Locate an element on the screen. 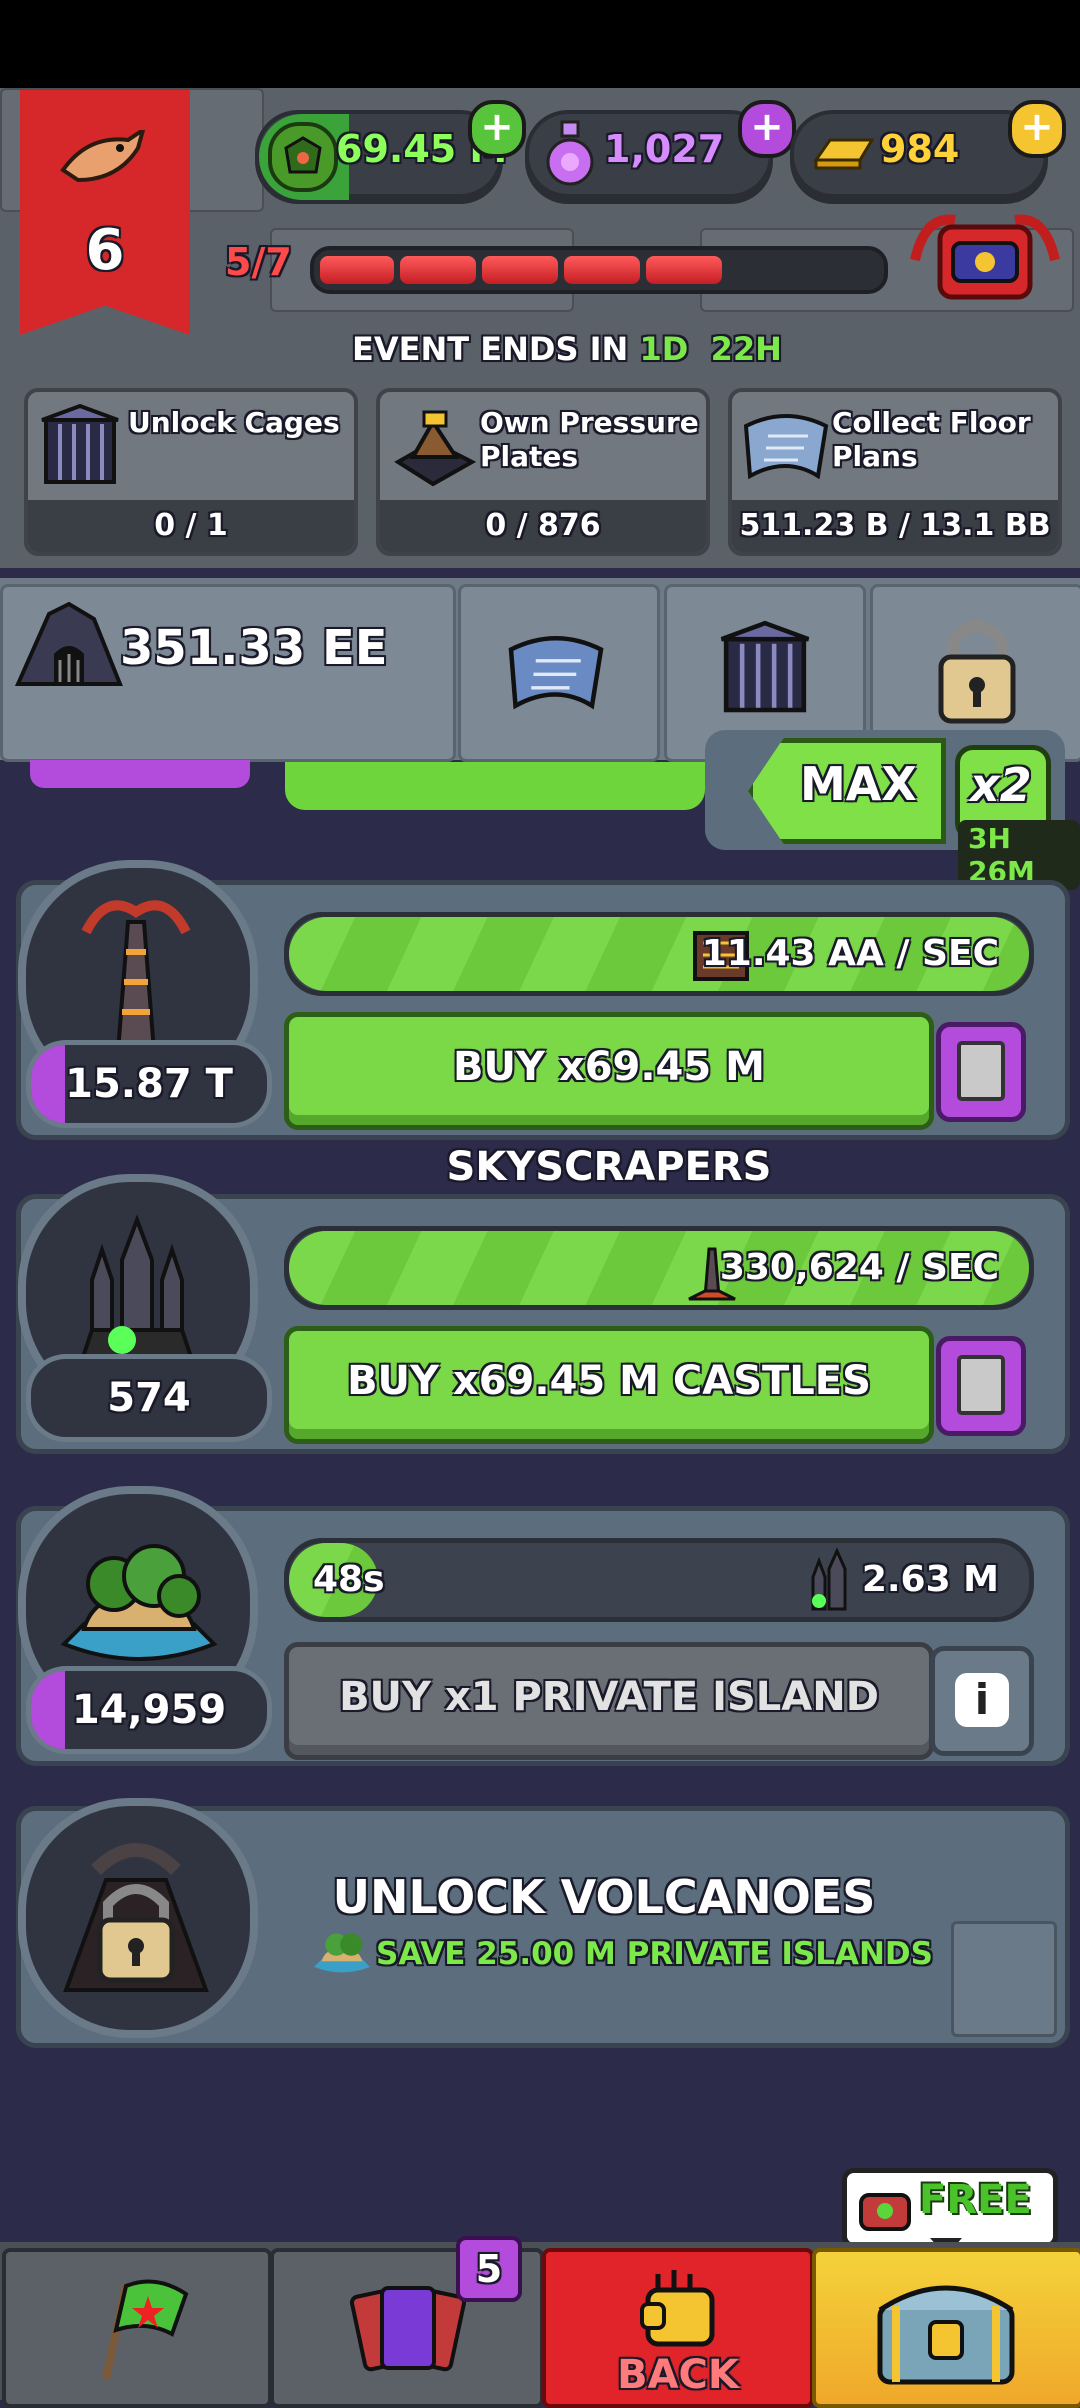 The width and height of the screenshot is (1080, 2408). cage-tab-icon is located at coordinates (765, 666).